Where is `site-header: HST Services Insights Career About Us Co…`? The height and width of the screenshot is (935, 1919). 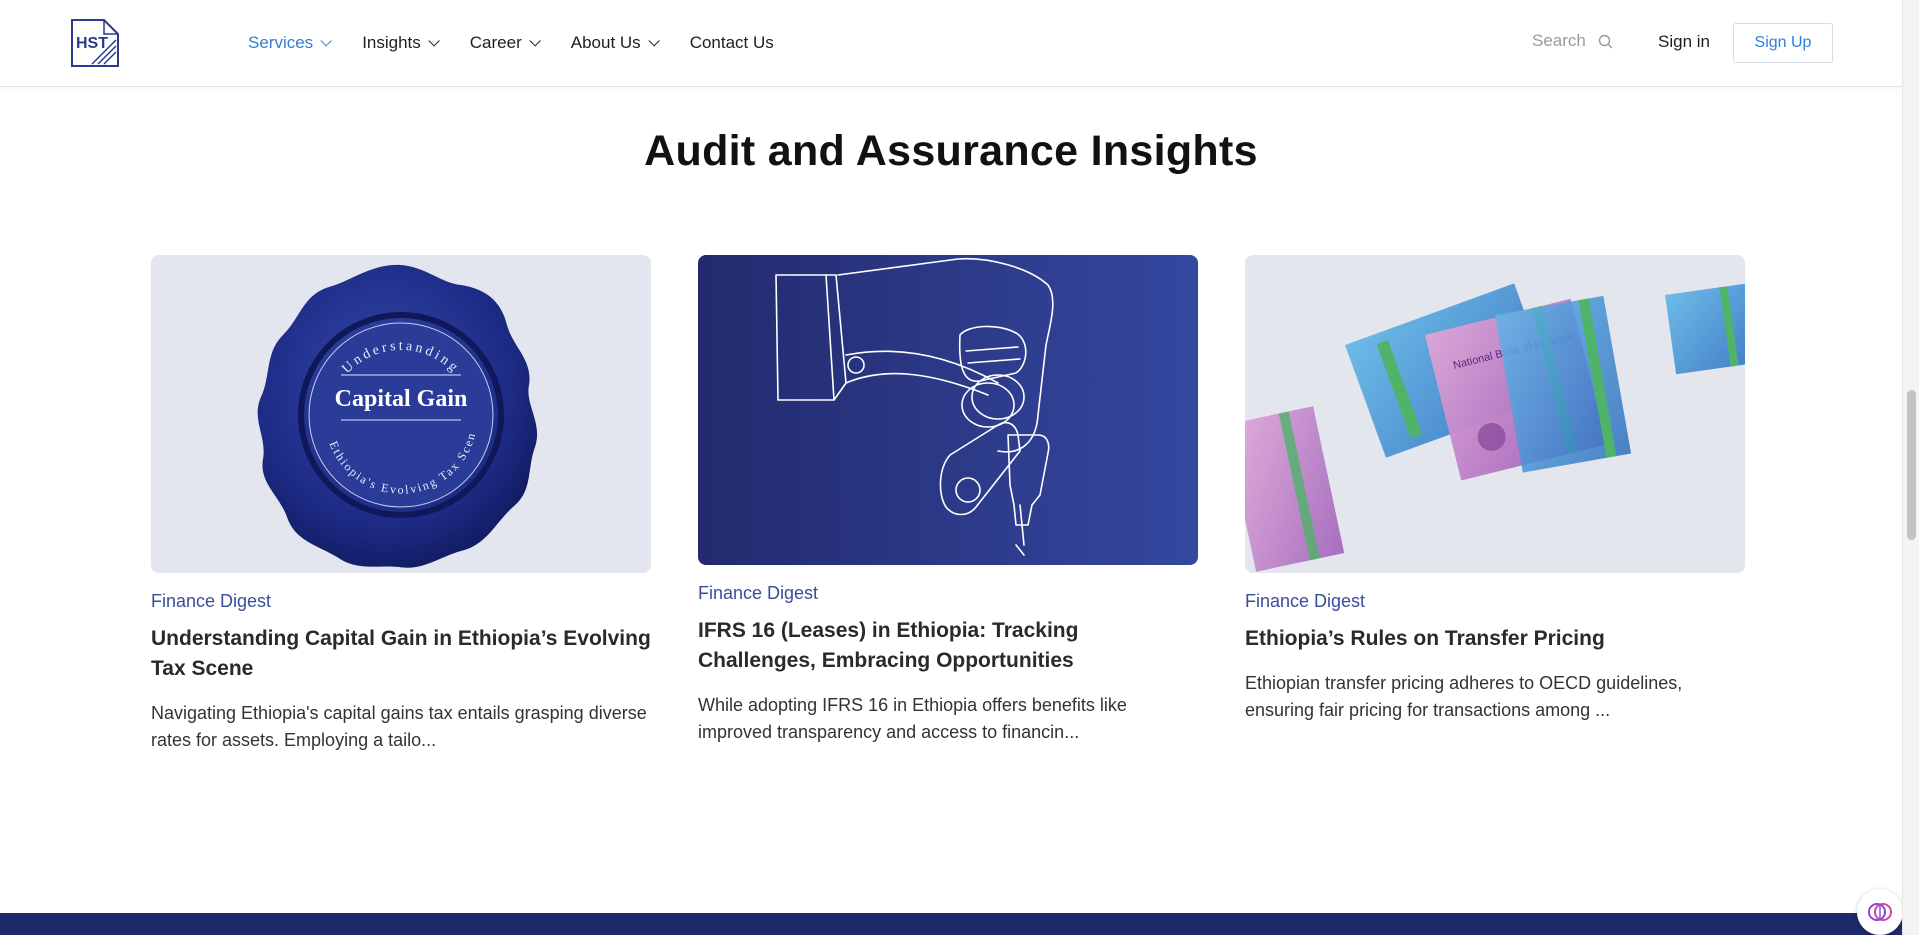 site-header: HST Services Insights Career About Us Co… is located at coordinates (951, 43).